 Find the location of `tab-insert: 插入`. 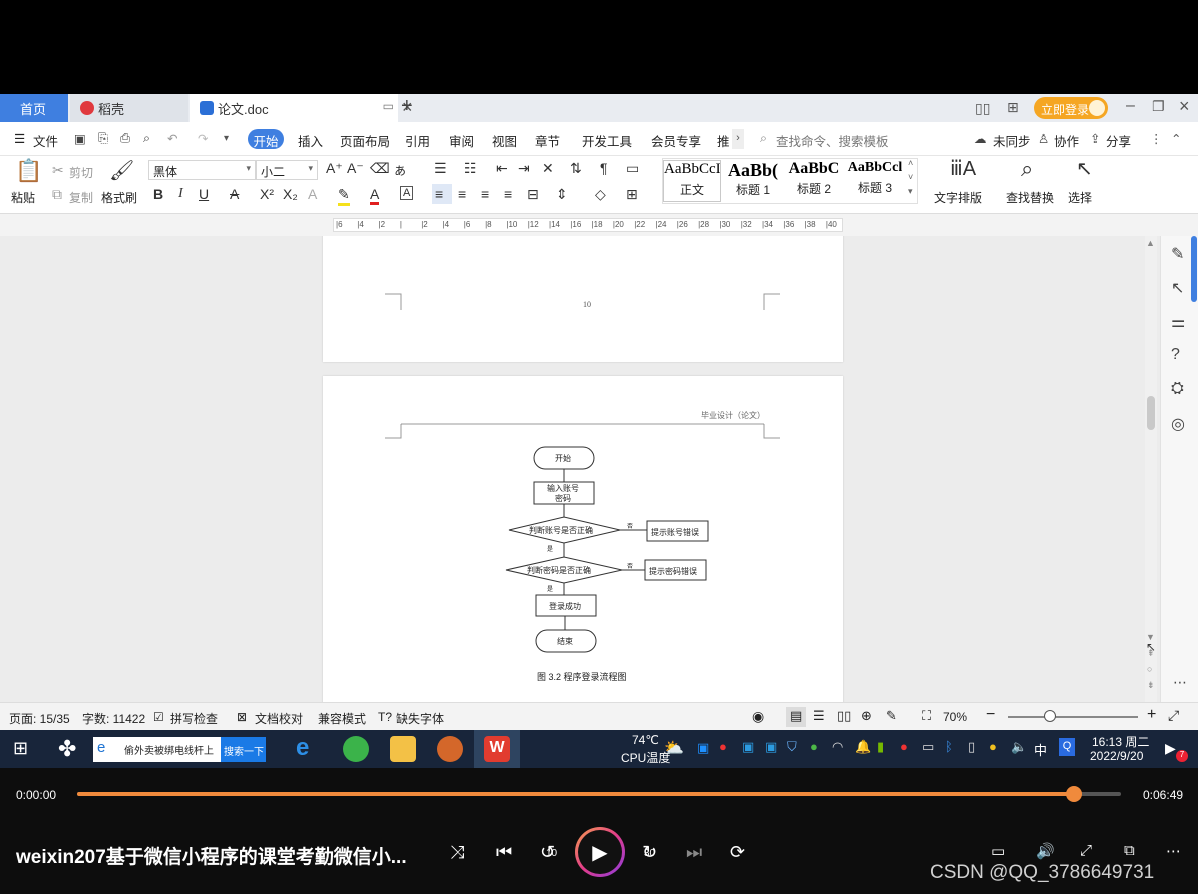

tab-insert: 插入 is located at coordinates (310, 140).